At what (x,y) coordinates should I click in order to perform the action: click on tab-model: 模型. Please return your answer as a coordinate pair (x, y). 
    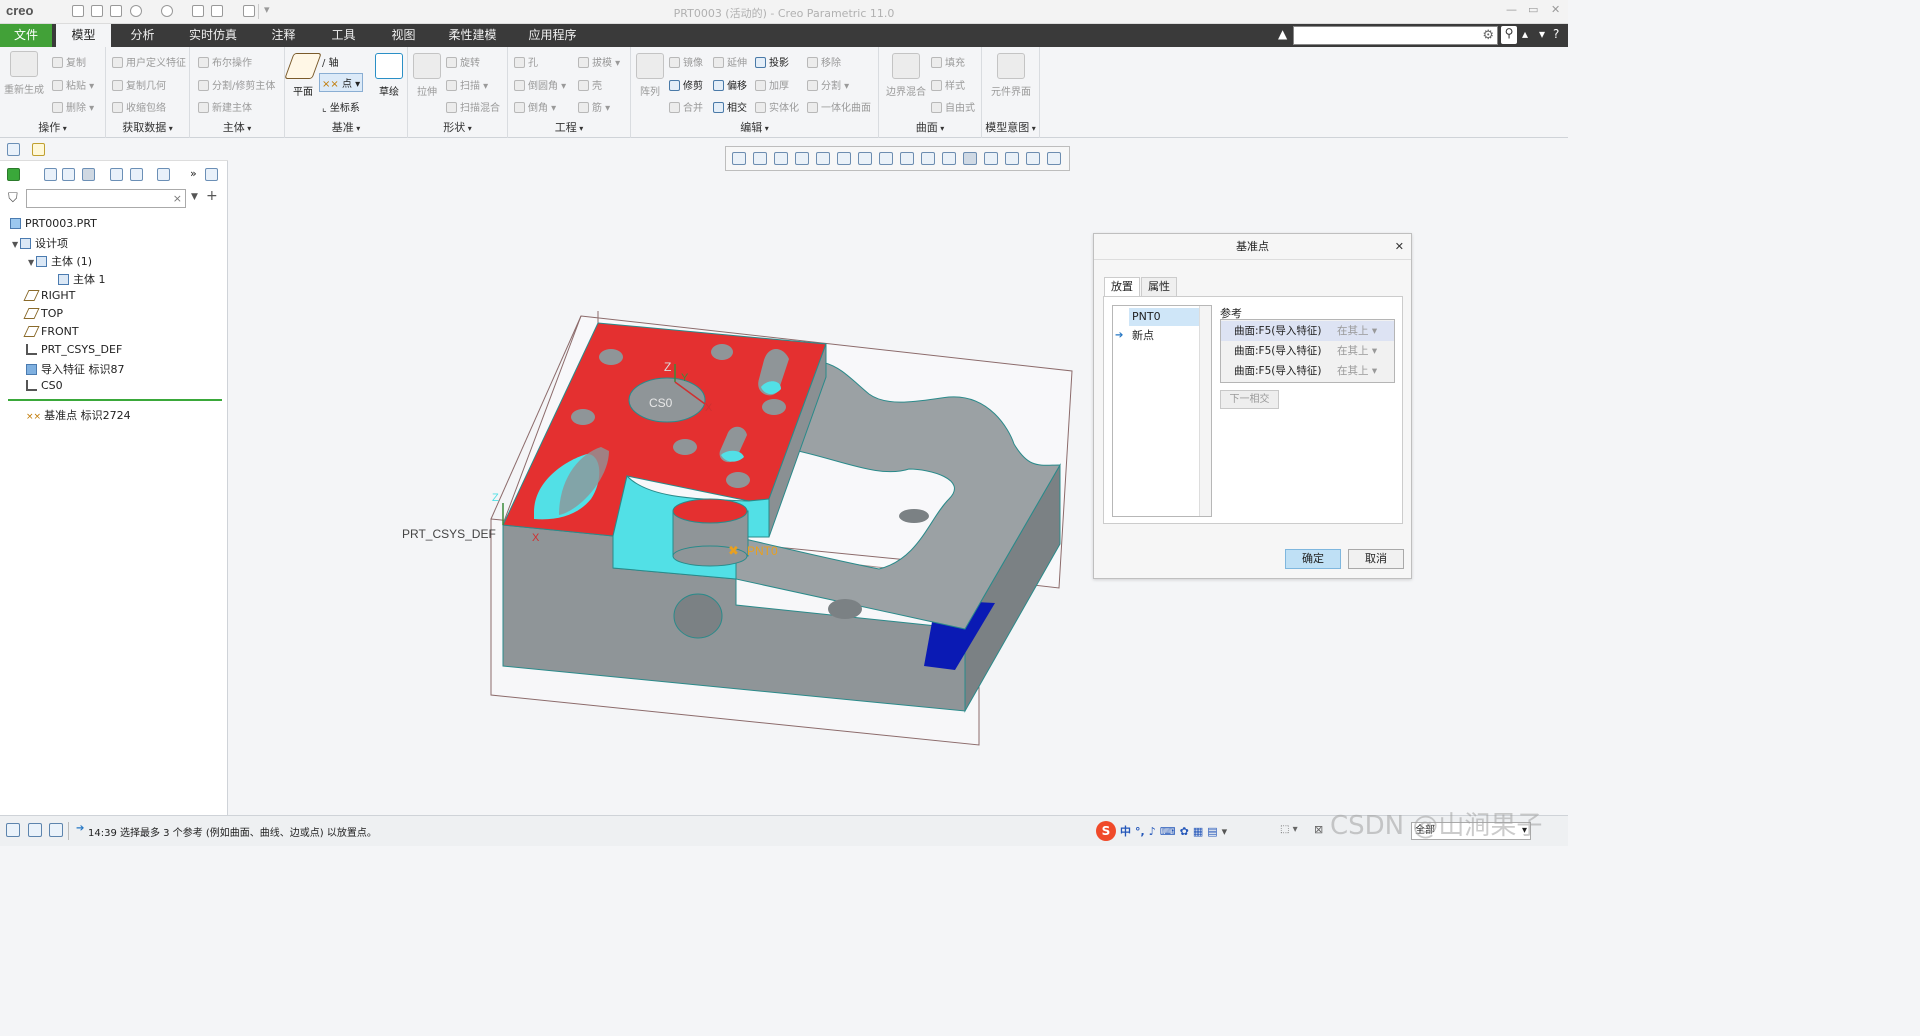
    Looking at the image, I should click on (83, 35).